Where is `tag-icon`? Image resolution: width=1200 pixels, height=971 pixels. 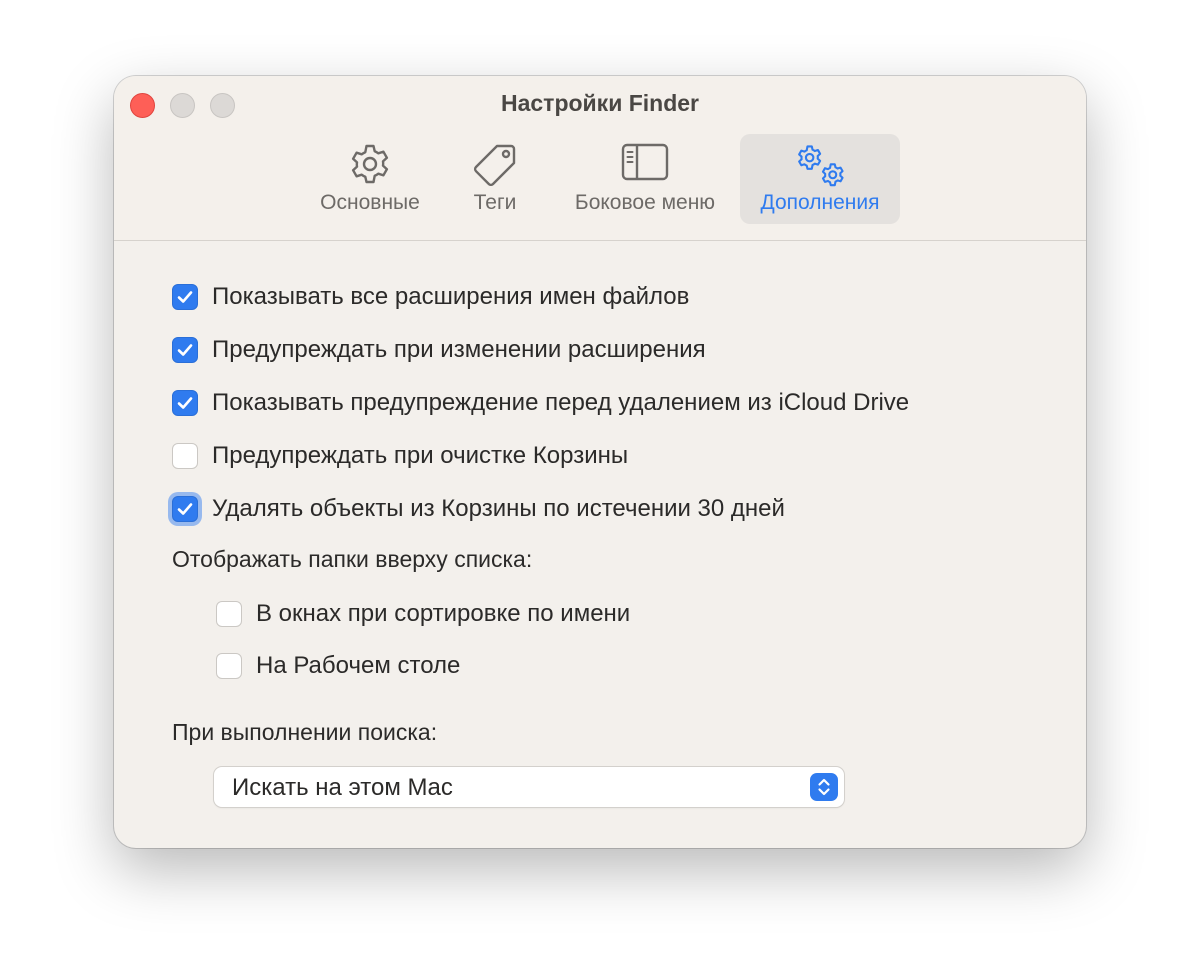
tag-icon is located at coordinates (495, 166).